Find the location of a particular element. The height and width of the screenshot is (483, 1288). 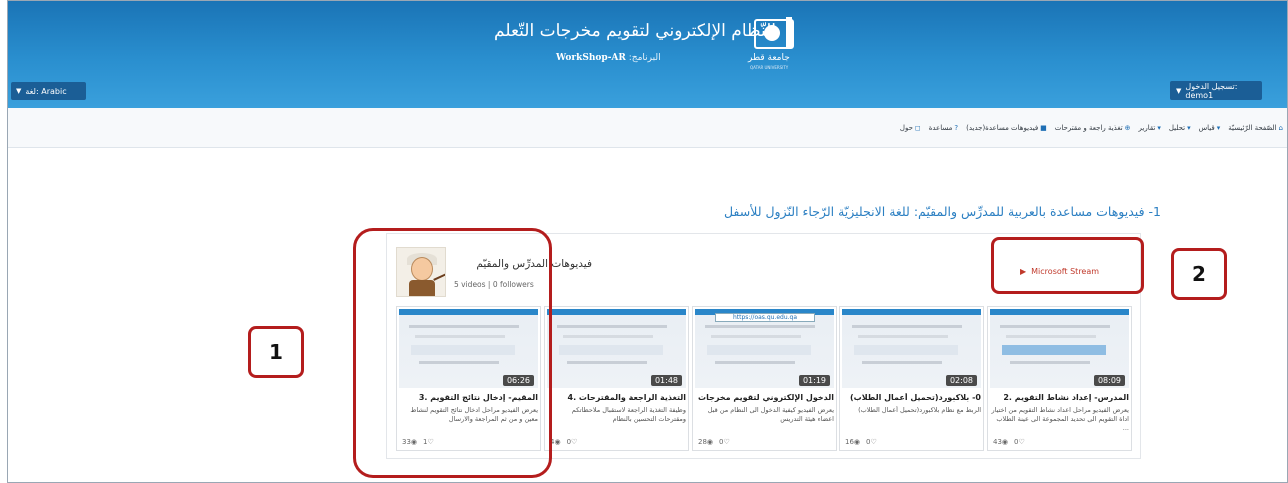

nav-item: تقارير ▾ is located at coordinates (1150, 128).